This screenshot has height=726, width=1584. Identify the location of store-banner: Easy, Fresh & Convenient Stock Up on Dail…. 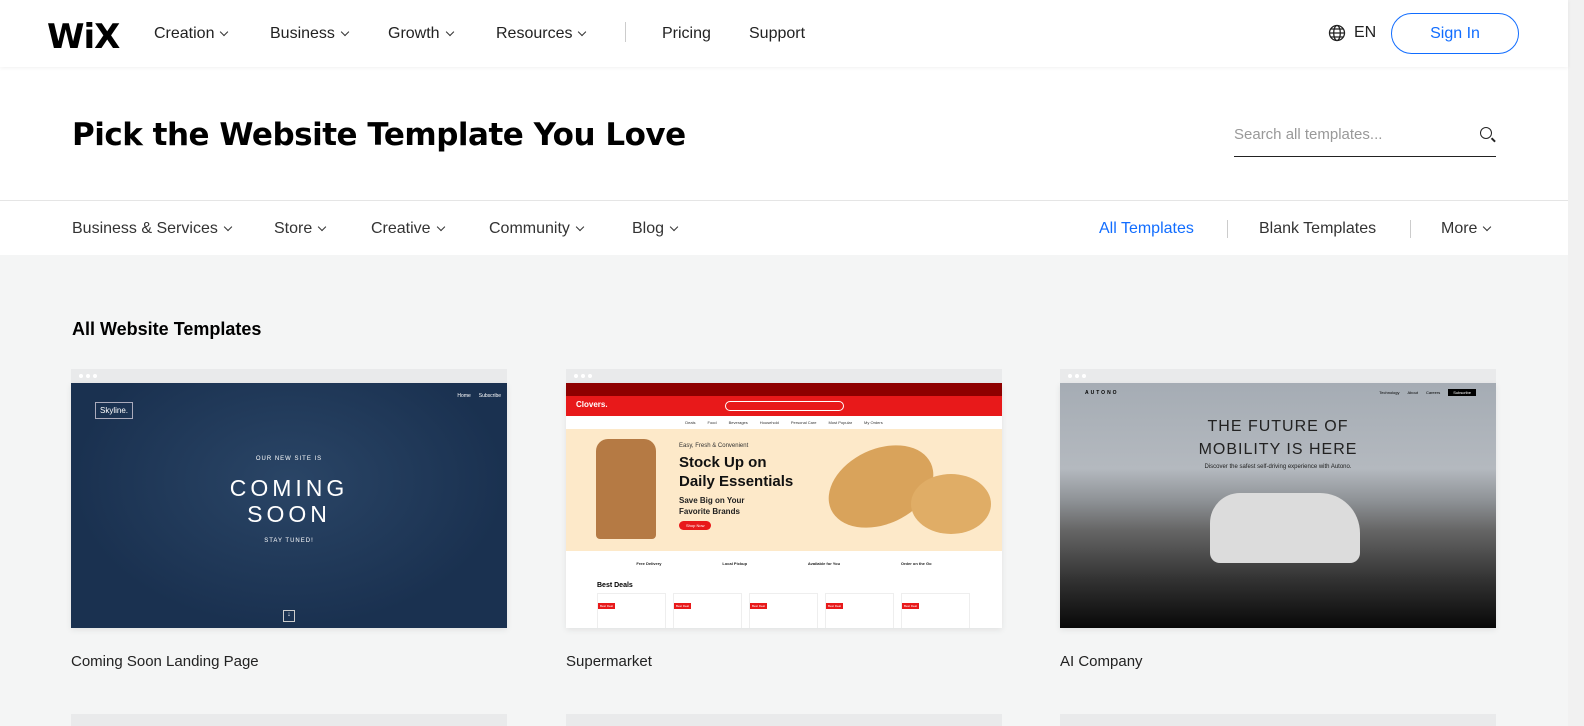
(784, 490).